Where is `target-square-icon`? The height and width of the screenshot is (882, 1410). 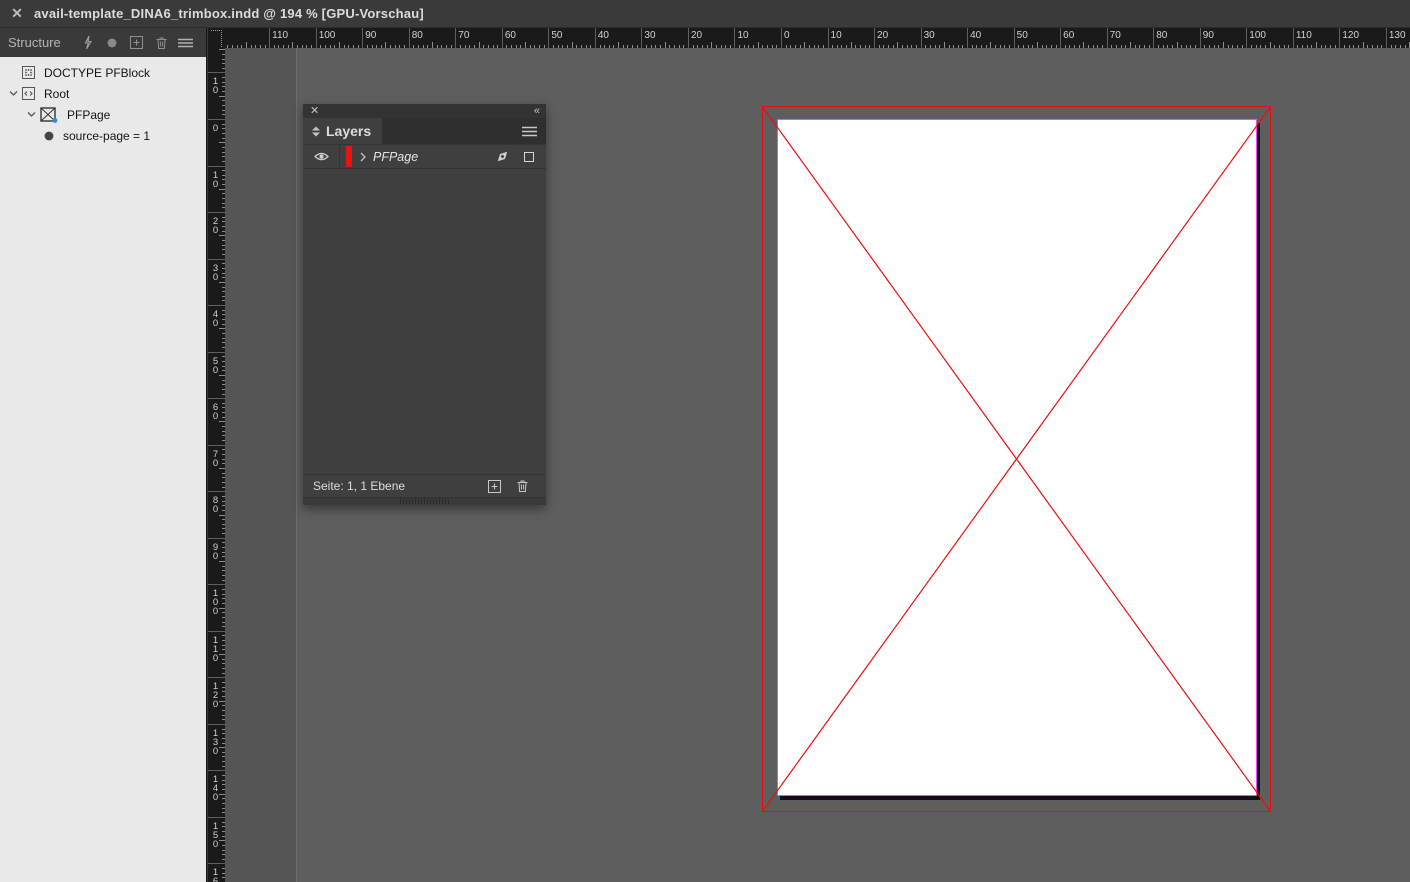 target-square-icon is located at coordinates (529, 156).